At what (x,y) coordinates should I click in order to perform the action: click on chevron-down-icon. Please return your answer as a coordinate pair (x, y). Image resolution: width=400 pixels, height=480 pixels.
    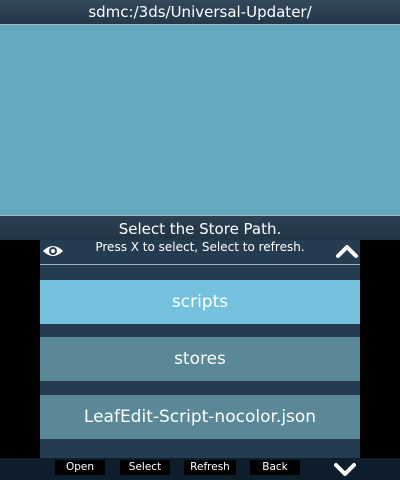
    Looking at the image, I should click on (345, 469).